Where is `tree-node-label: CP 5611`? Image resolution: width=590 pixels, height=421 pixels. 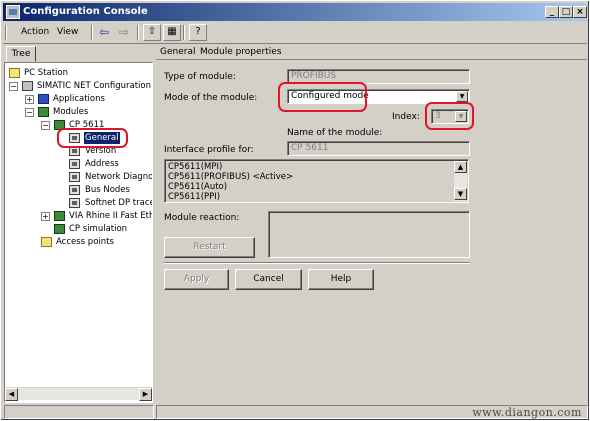
tree-node-label: CP 5611 is located at coordinates (87, 125).